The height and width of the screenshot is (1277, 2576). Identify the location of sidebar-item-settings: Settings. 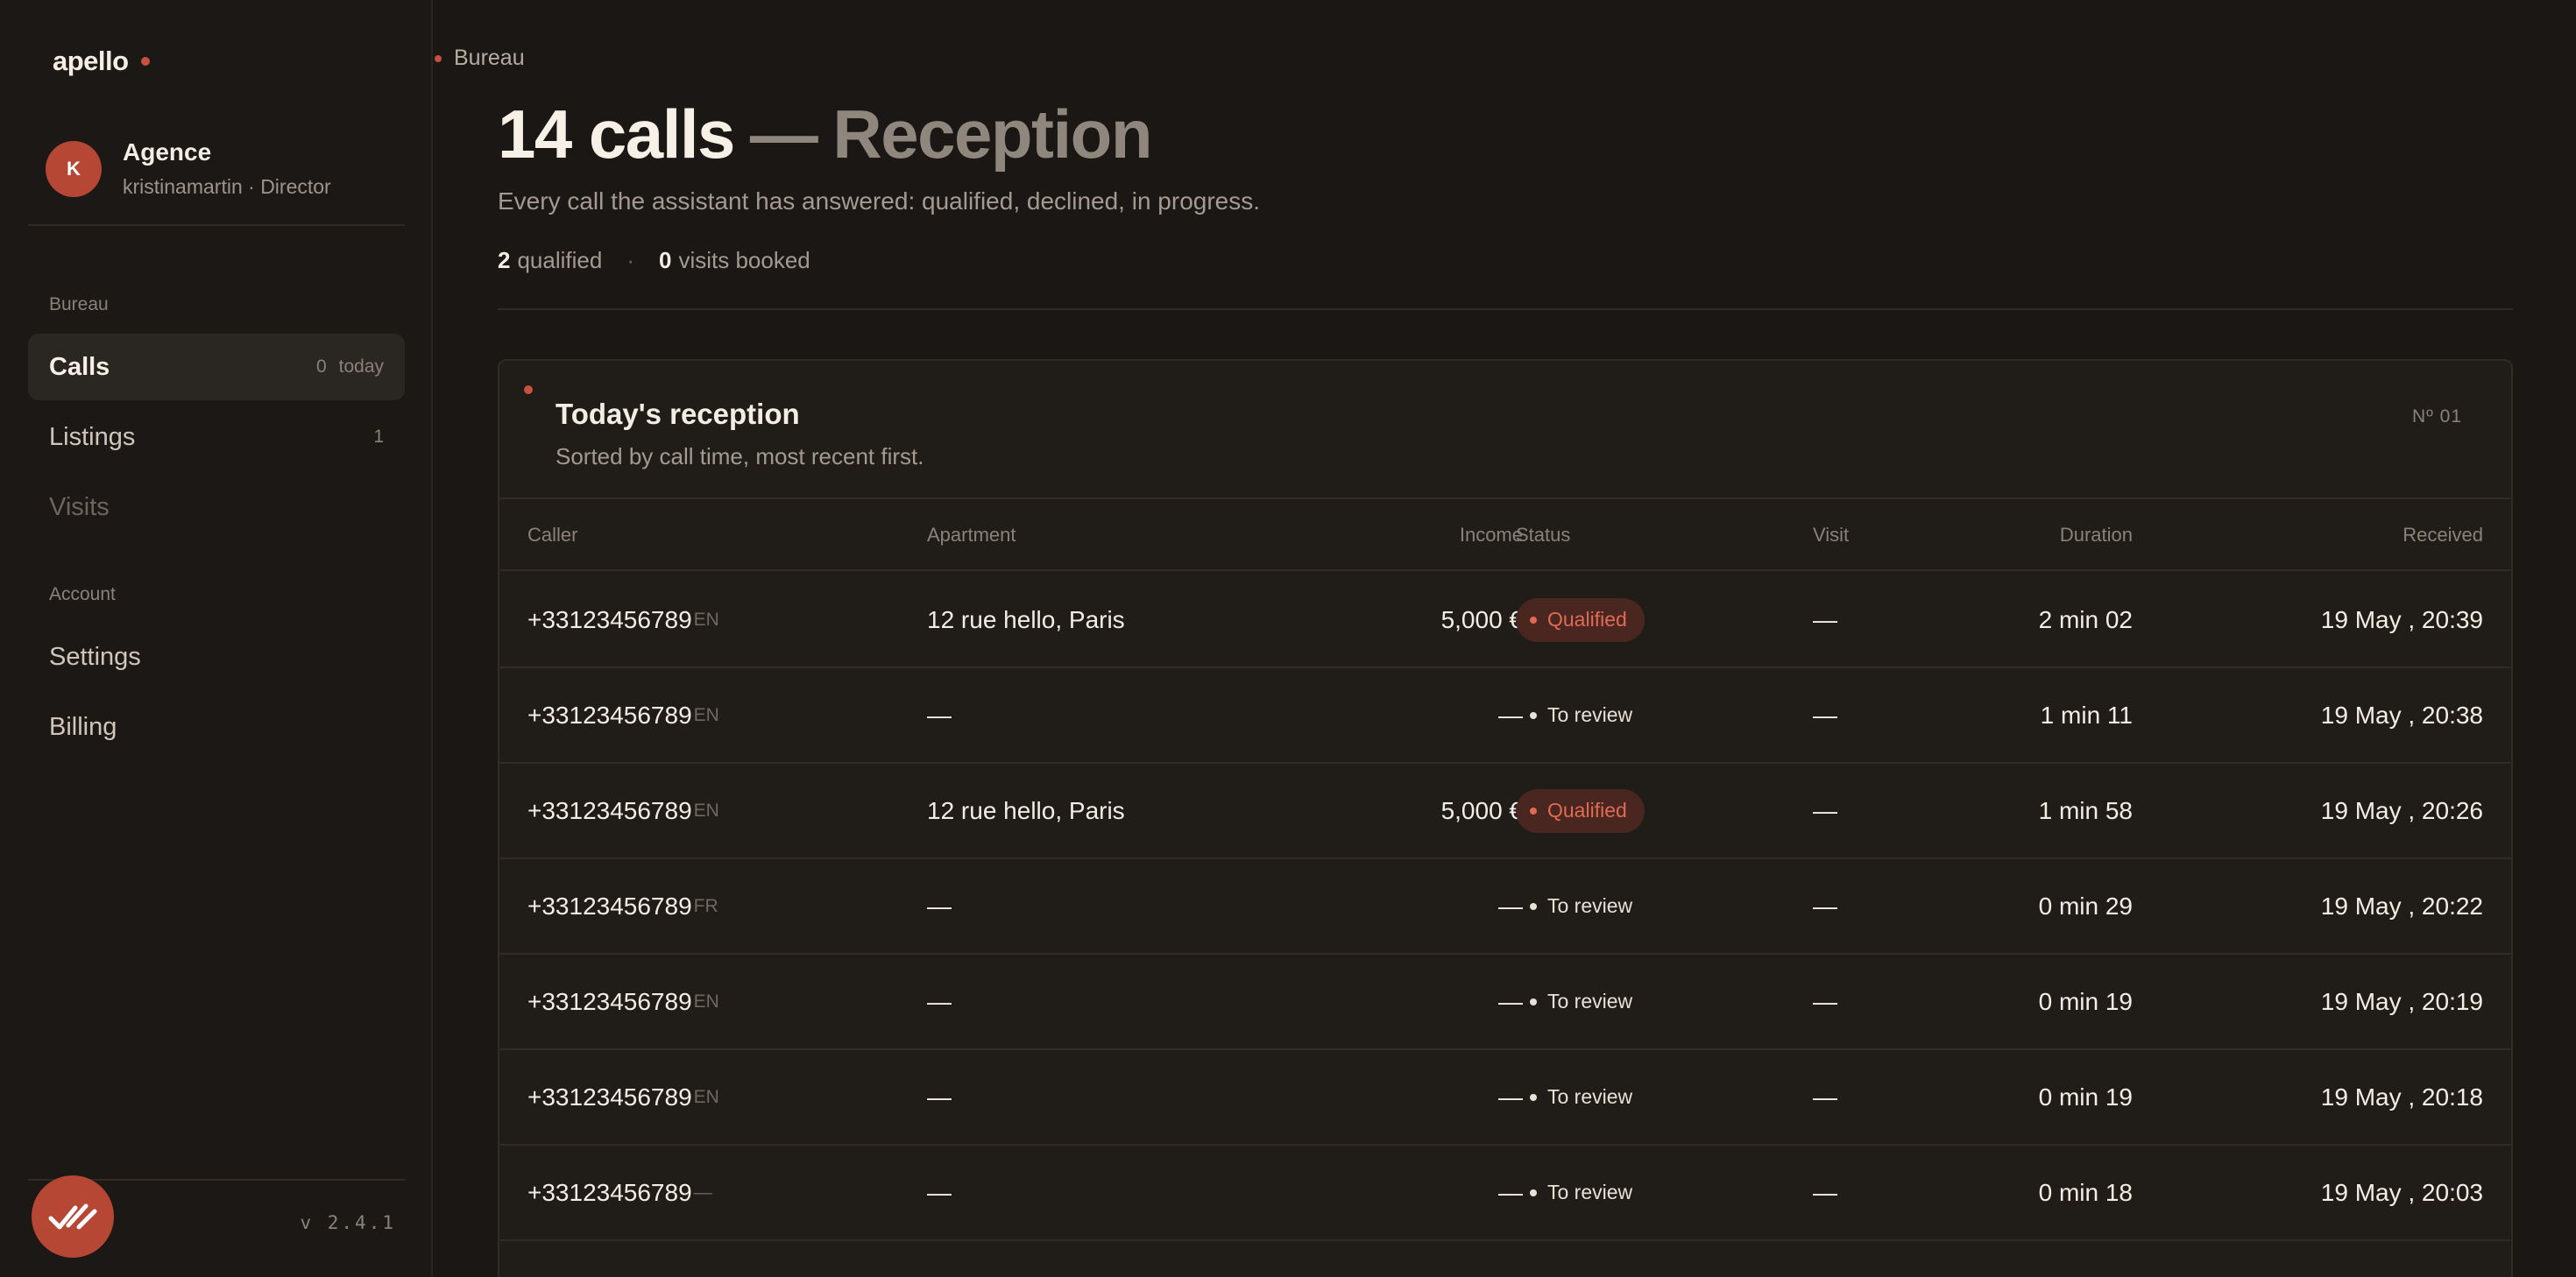
(216, 657).